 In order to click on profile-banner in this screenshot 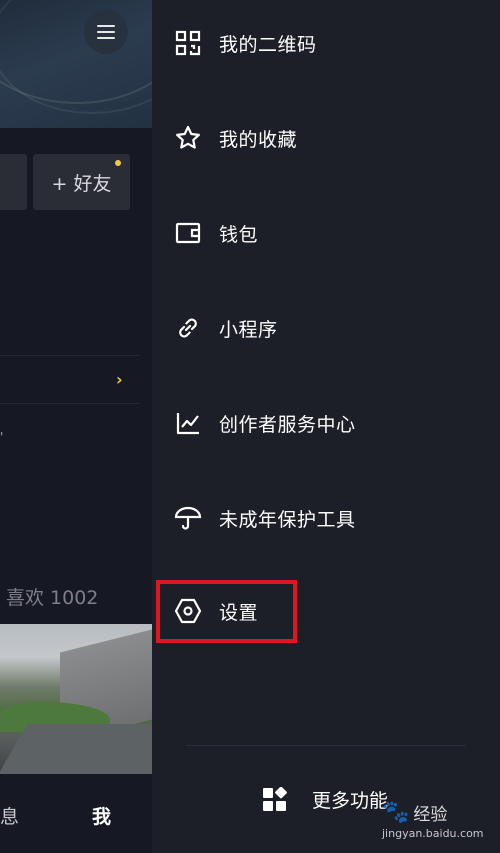, I will do `click(76, 64)`.